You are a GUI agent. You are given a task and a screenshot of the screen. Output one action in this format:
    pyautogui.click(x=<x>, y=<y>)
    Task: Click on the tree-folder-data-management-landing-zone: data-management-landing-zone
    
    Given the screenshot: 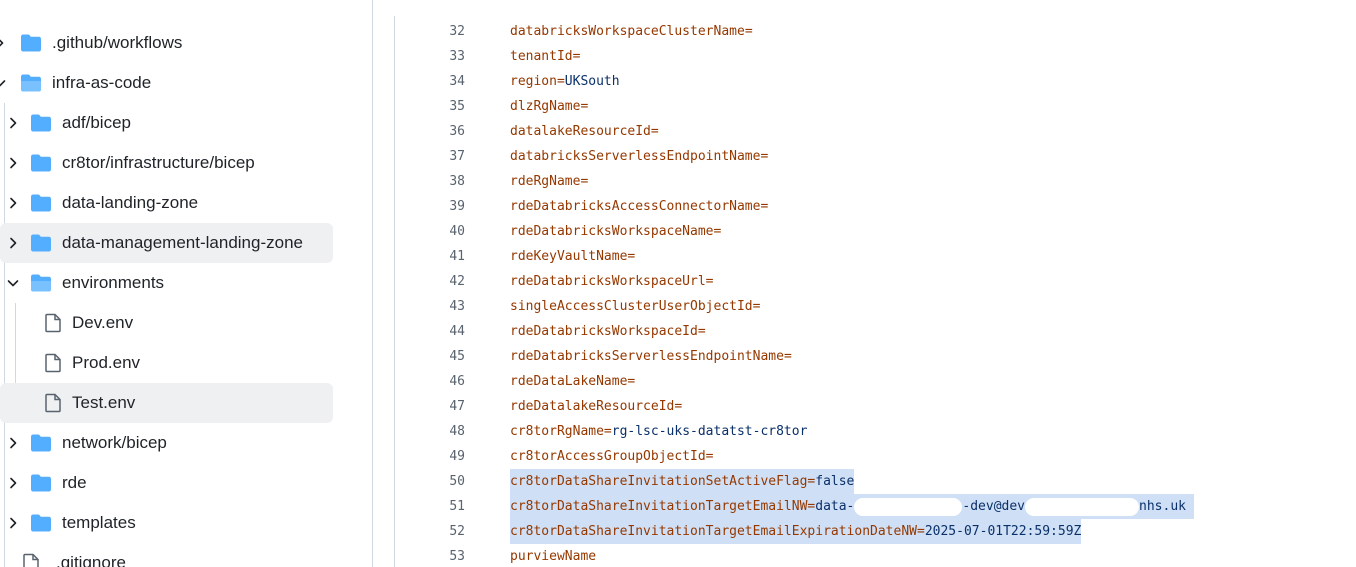 What is the action you would take?
    pyautogui.click(x=166, y=243)
    